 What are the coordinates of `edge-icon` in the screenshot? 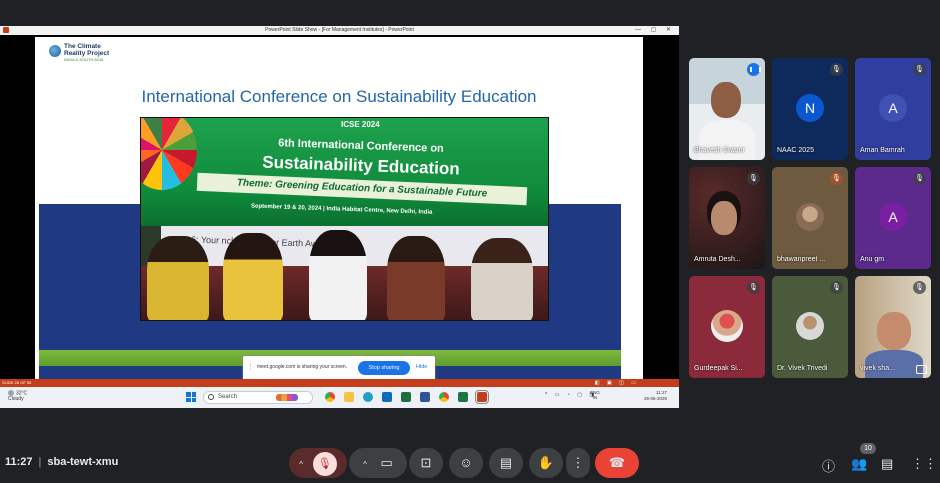 It's located at (368, 397).